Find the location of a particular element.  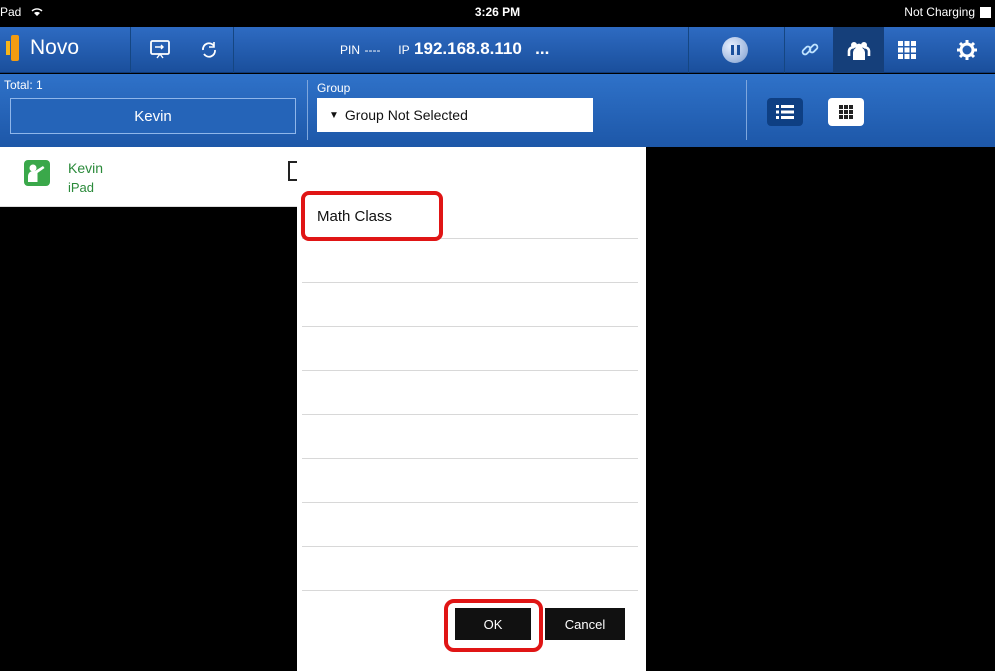

caret-down-icon: ▼ is located at coordinates (334, 115).